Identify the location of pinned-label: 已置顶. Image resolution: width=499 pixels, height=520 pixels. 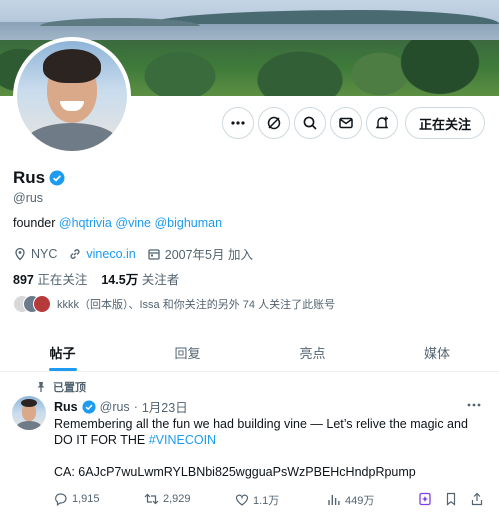
(60, 387).